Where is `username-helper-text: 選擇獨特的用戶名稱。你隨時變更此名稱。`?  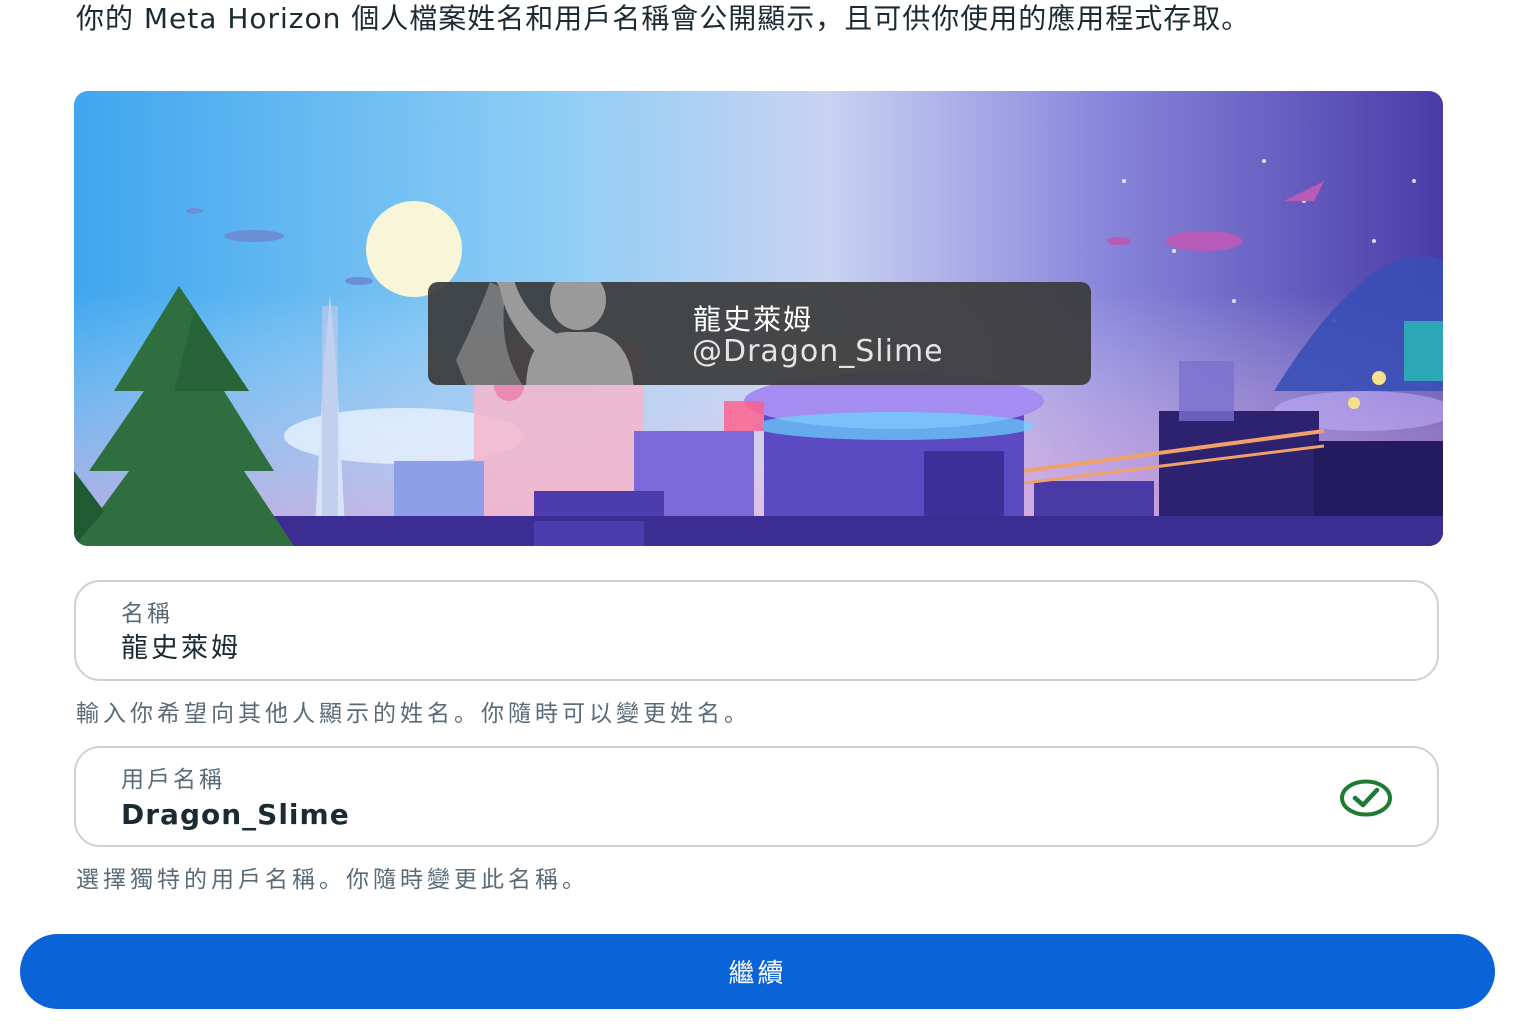
username-helper-text: 選擇獨特的用戶名稱。你隨時變更此名稱。 is located at coordinates (332, 880).